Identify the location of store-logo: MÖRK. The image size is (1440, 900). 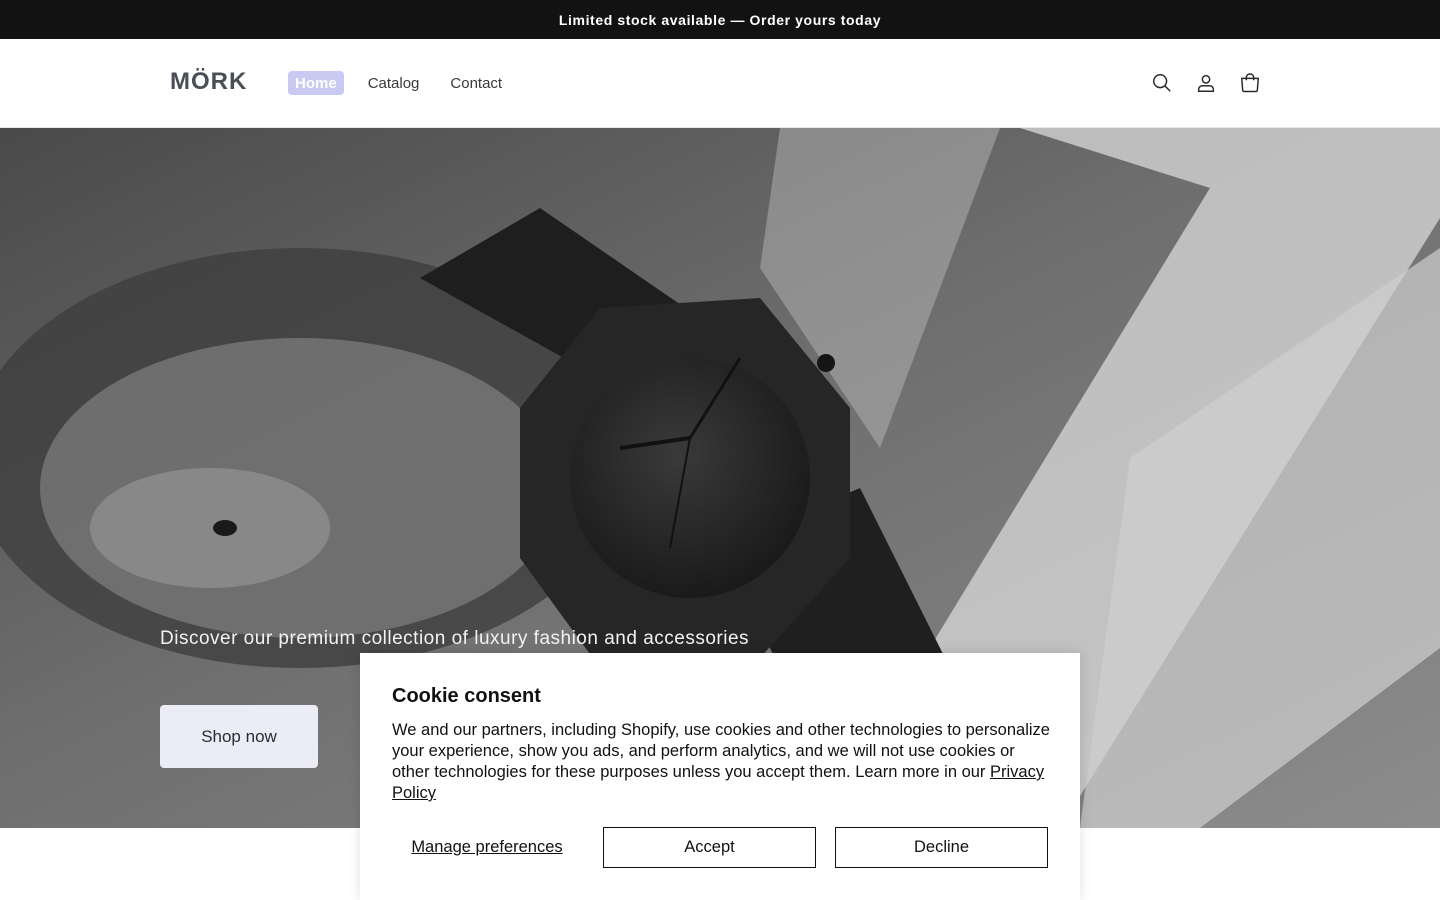
(208, 82).